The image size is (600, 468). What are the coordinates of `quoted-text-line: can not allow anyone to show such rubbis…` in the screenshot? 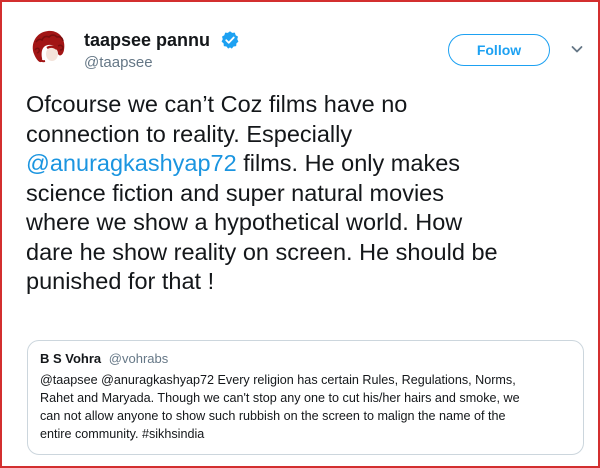 It's located at (273, 416).